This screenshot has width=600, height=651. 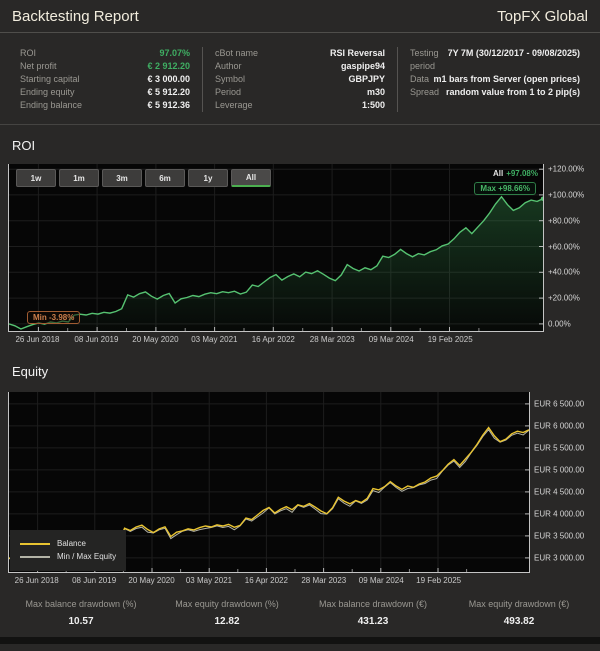 I want to click on y-tick-label: +120.00%, so click(x=566, y=169).